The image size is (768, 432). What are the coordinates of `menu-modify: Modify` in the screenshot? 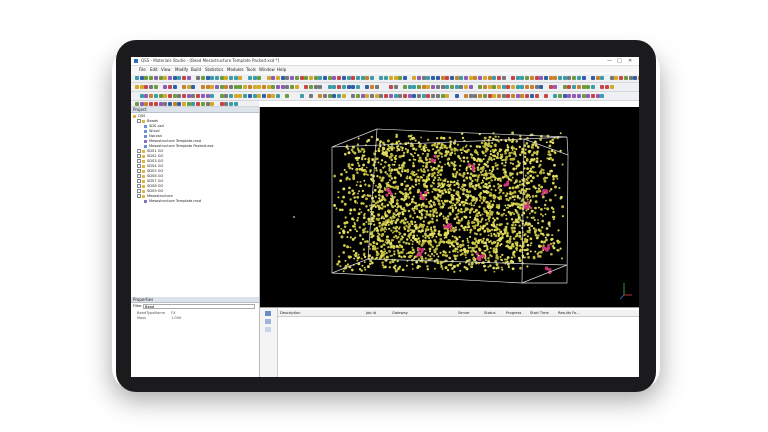 It's located at (181, 69).